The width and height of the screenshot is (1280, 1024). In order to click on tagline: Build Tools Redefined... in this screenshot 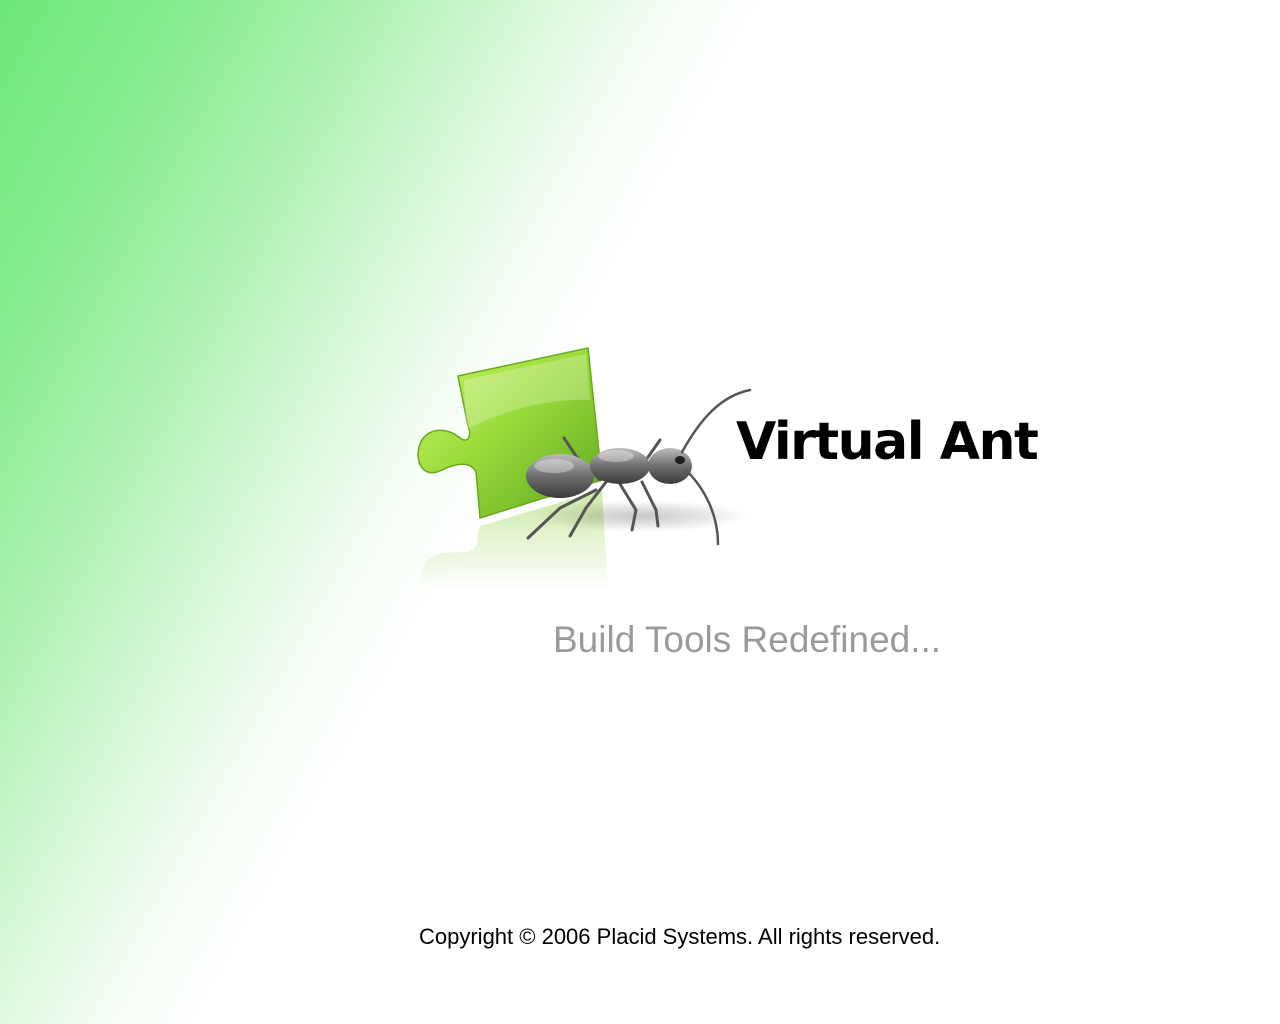, I will do `click(747, 639)`.